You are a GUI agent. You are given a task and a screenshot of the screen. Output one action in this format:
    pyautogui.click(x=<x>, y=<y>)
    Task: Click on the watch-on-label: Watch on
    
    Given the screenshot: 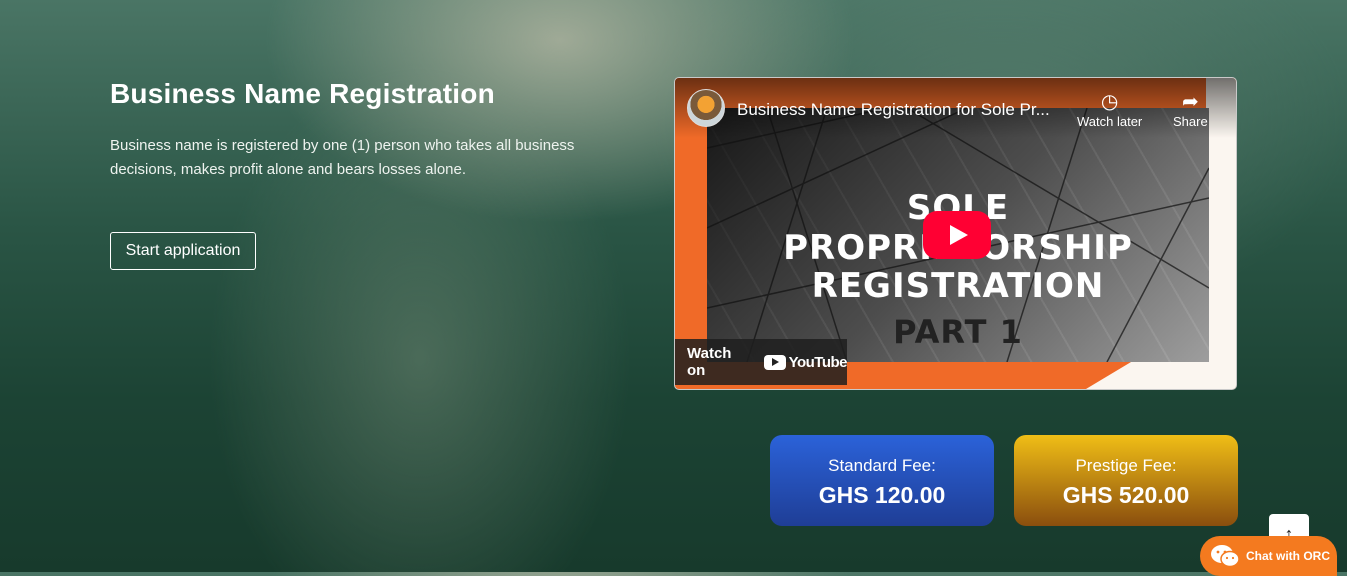 What is the action you would take?
    pyautogui.click(x=709, y=362)
    